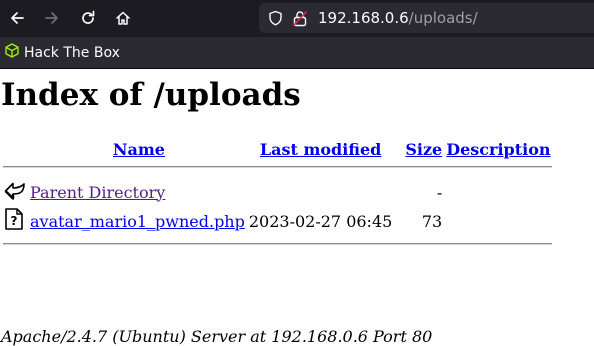  I want to click on sort-by-last-modified-link: Last modified, so click(320, 149).